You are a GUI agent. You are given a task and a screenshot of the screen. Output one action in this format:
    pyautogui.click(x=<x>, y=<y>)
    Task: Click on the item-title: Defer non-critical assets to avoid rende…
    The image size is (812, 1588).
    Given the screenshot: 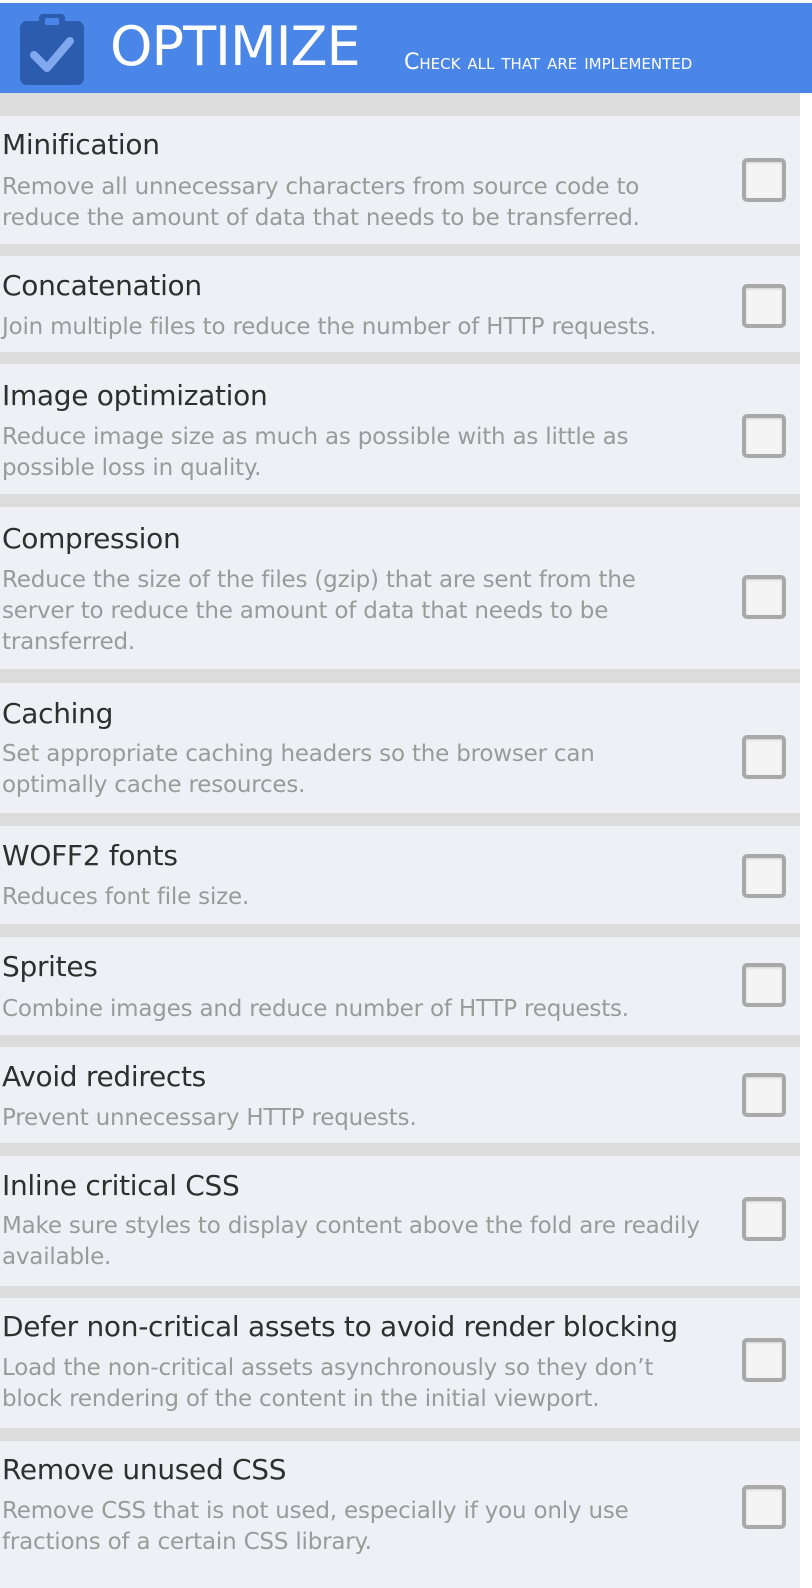 What is the action you would take?
    pyautogui.click(x=340, y=1326)
    